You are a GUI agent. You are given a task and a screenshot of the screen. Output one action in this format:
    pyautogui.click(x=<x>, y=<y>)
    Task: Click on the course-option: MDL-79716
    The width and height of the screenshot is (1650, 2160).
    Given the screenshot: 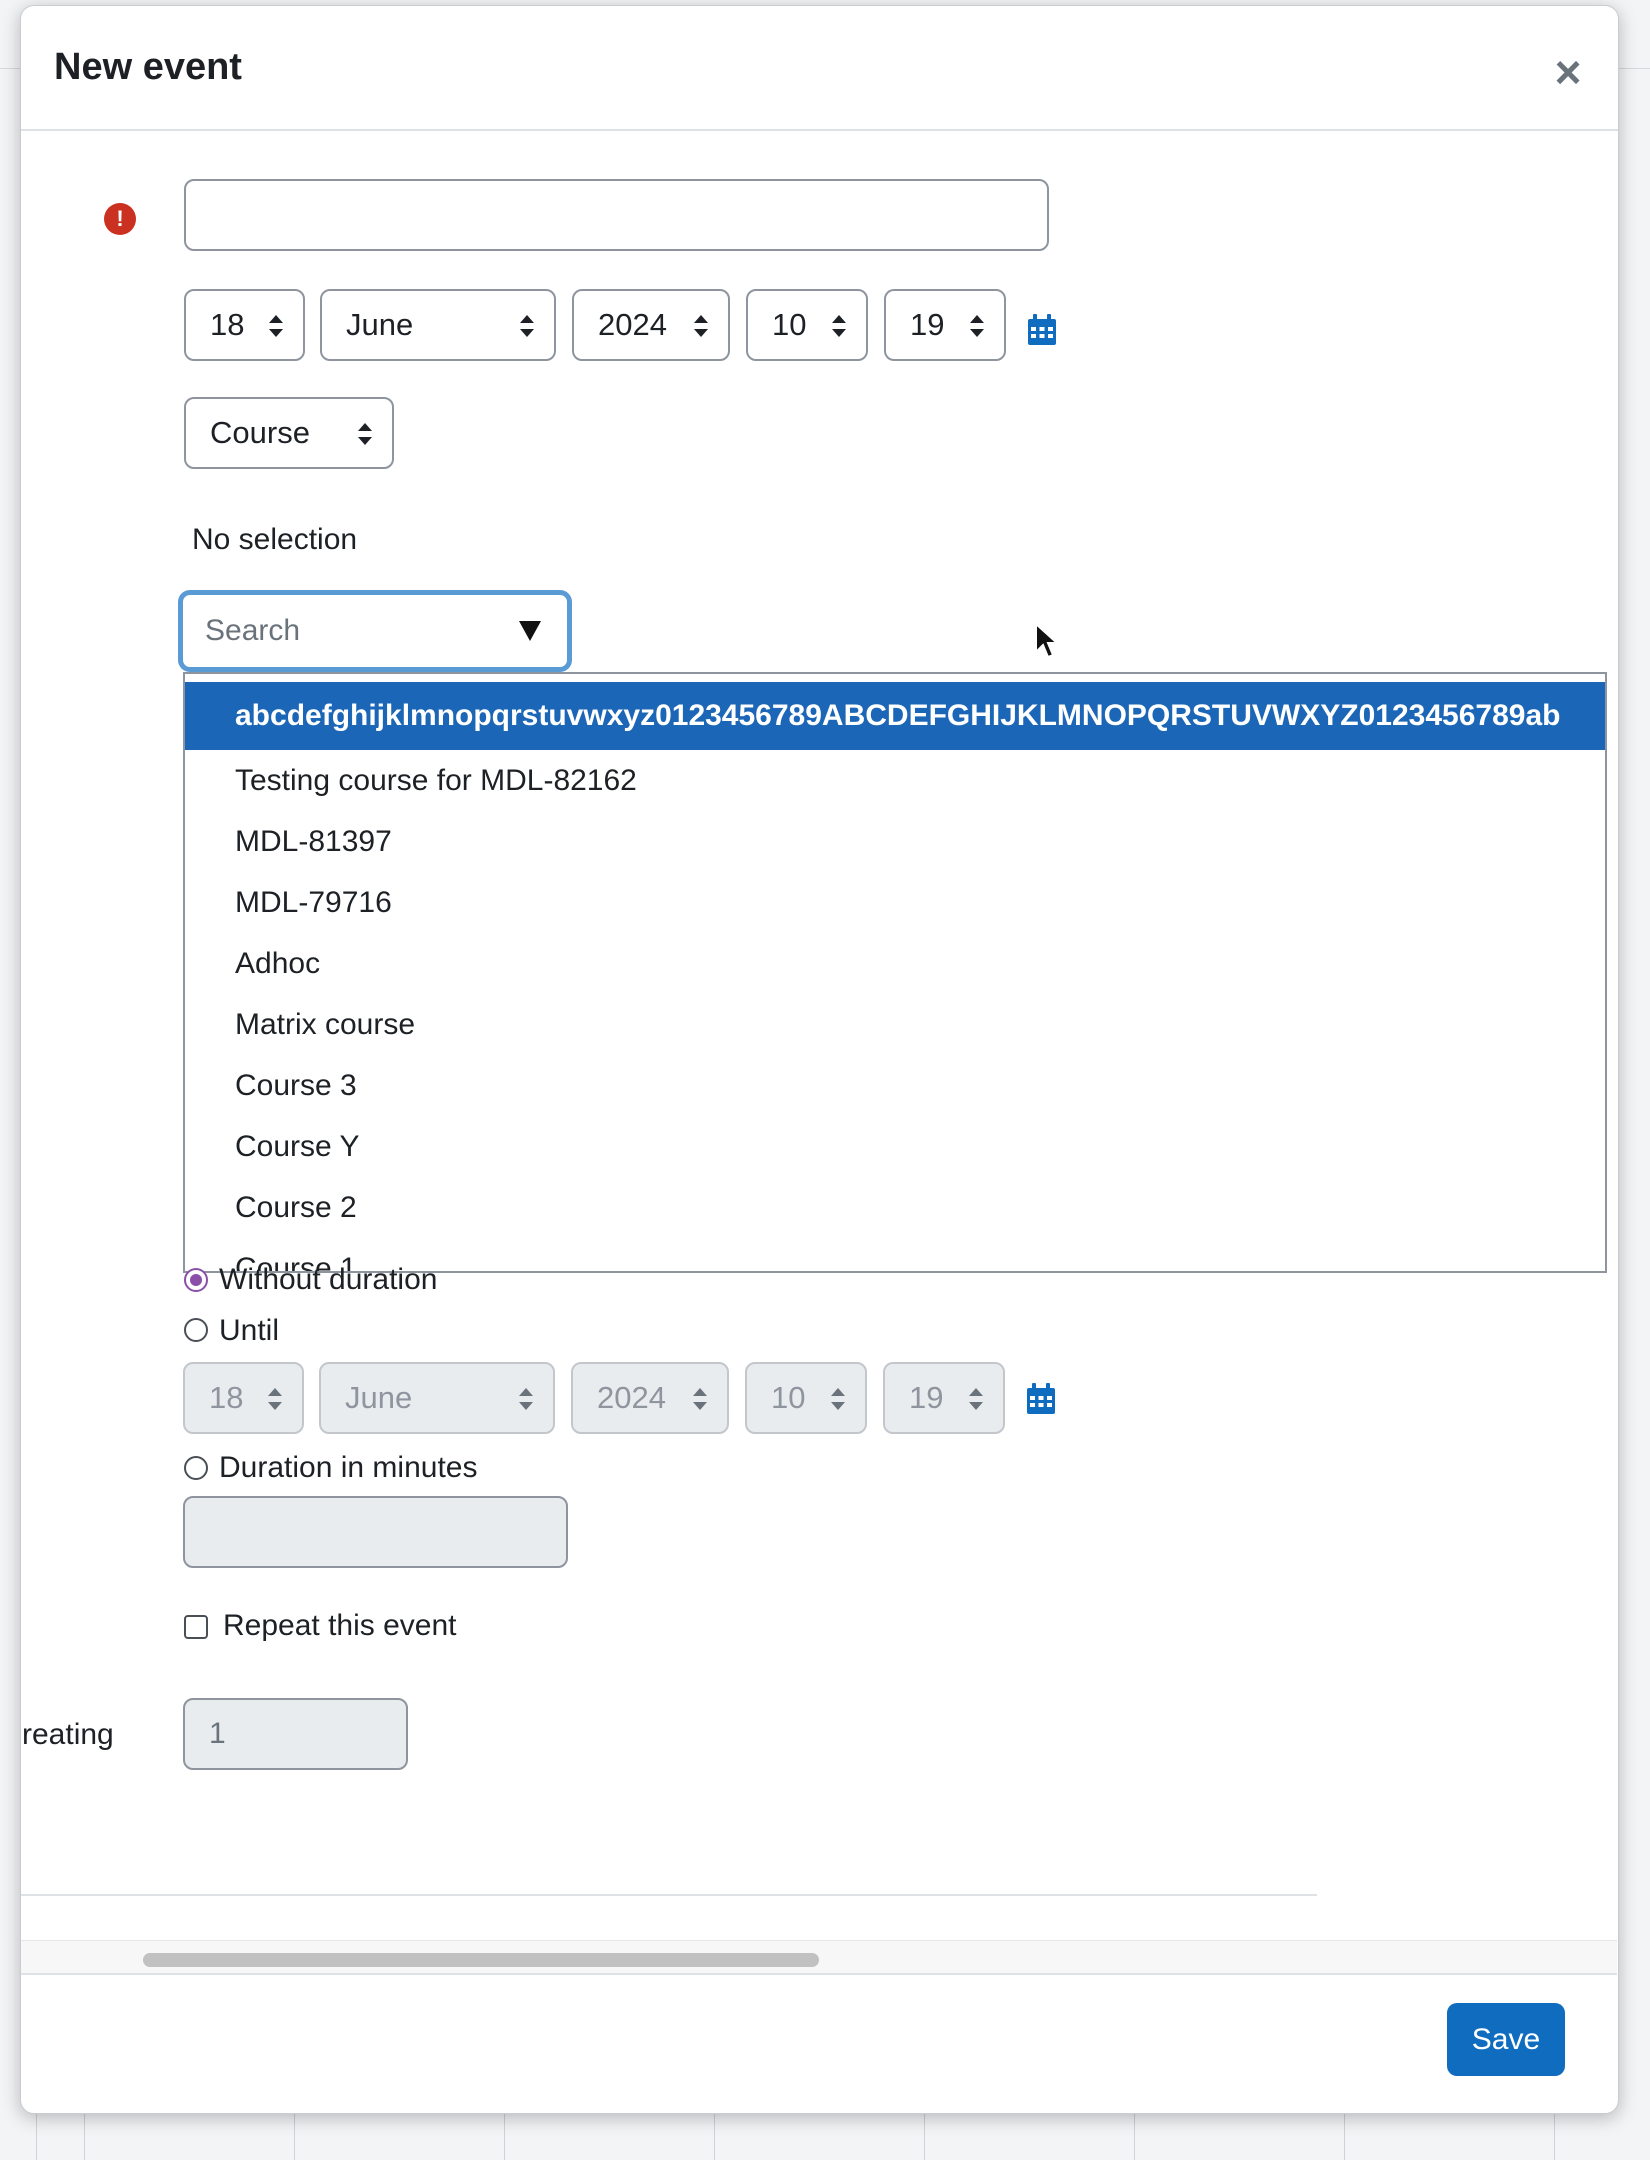 What is the action you would take?
    pyautogui.click(x=895, y=902)
    